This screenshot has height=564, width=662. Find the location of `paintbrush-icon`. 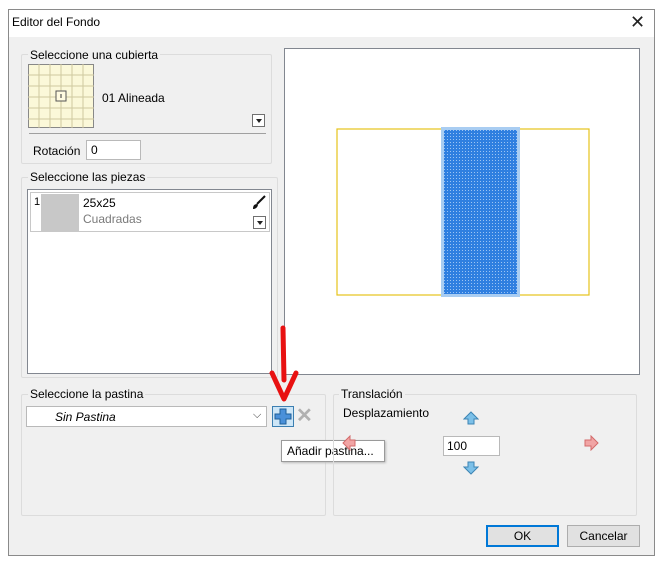

paintbrush-icon is located at coordinates (259, 202).